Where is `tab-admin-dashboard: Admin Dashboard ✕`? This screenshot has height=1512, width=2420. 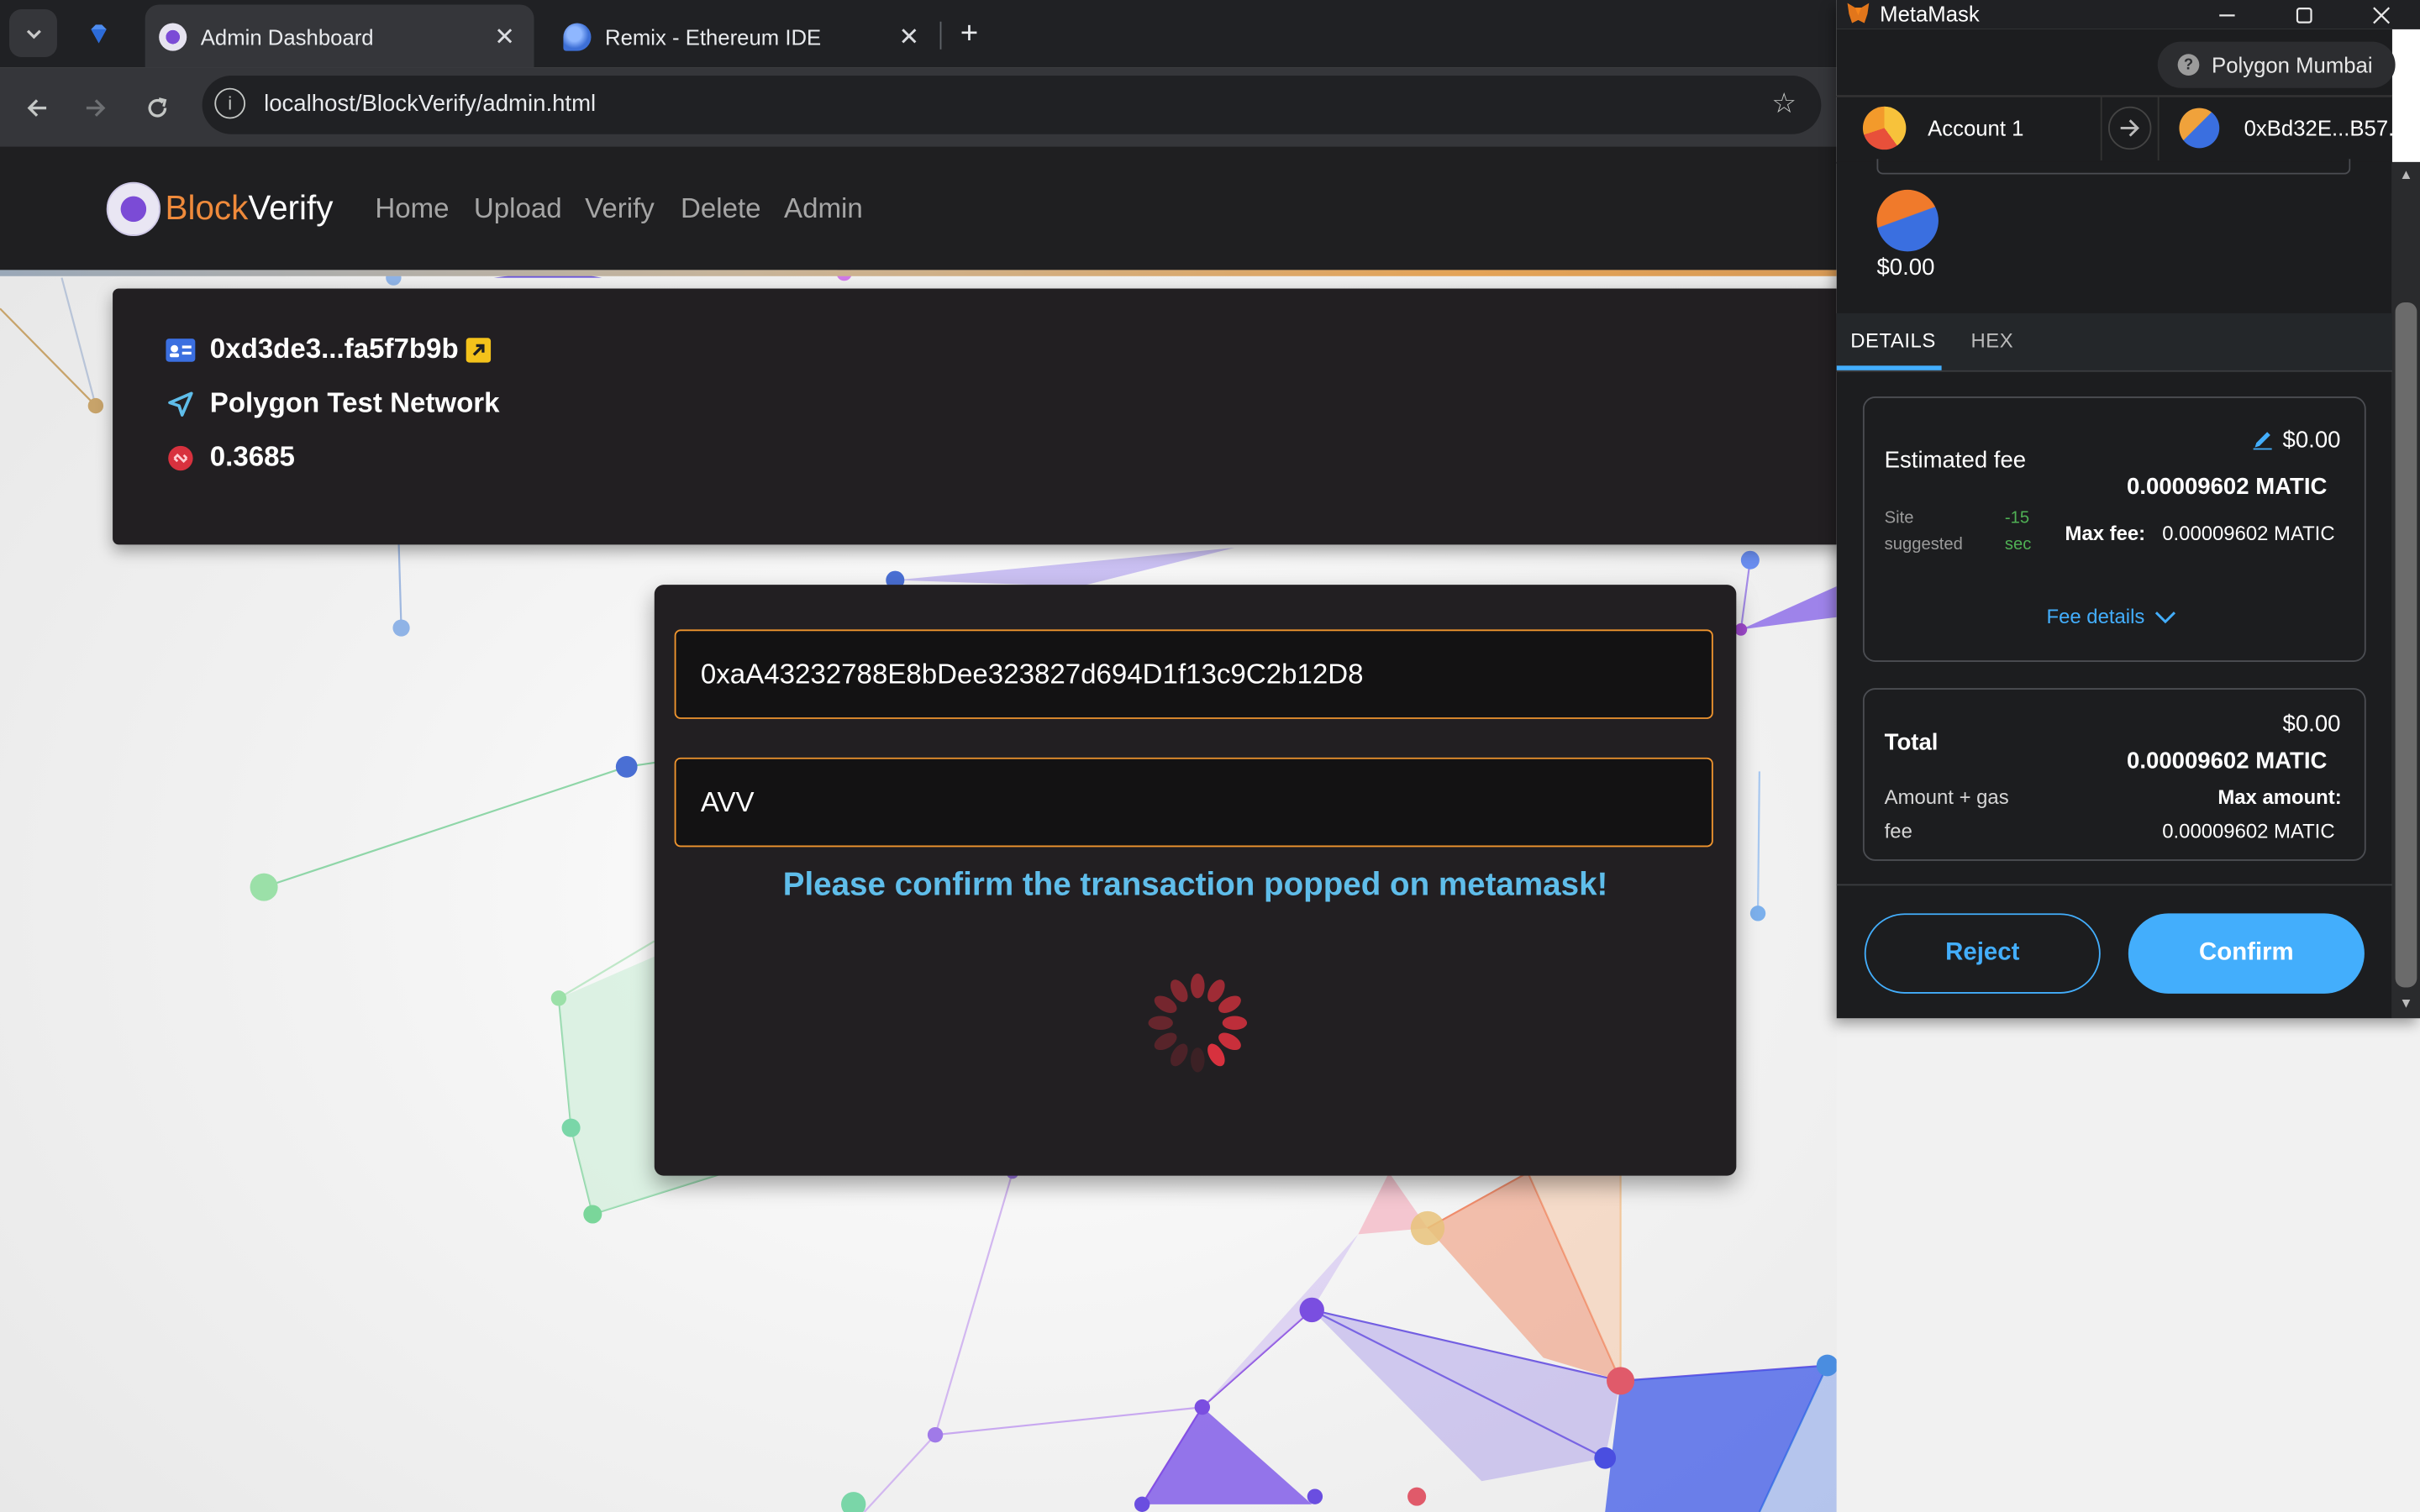 tab-admin-dashboard: Admin Dashboard ✕ is located at coordinates (339, 36).